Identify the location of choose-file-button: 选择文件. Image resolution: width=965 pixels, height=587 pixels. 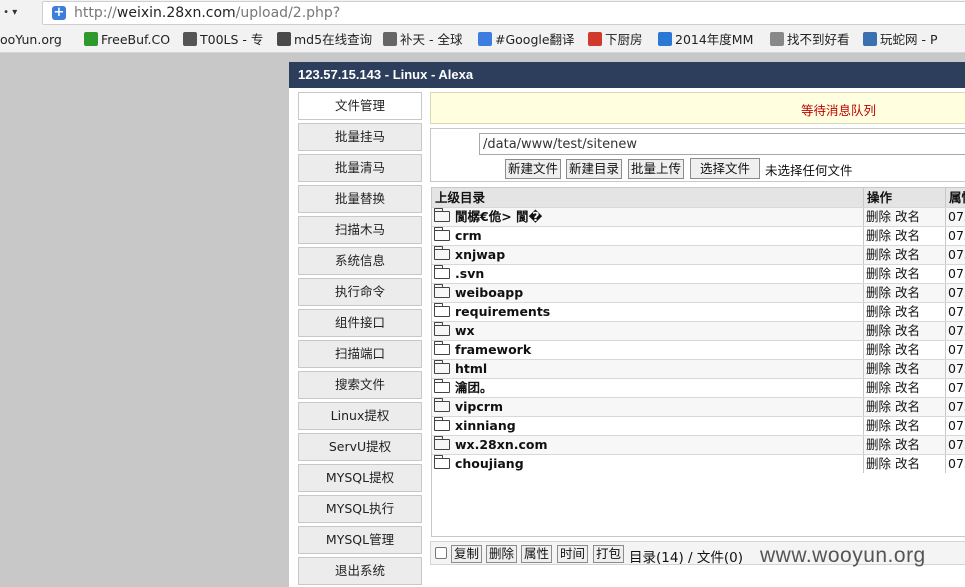
(725, 168).